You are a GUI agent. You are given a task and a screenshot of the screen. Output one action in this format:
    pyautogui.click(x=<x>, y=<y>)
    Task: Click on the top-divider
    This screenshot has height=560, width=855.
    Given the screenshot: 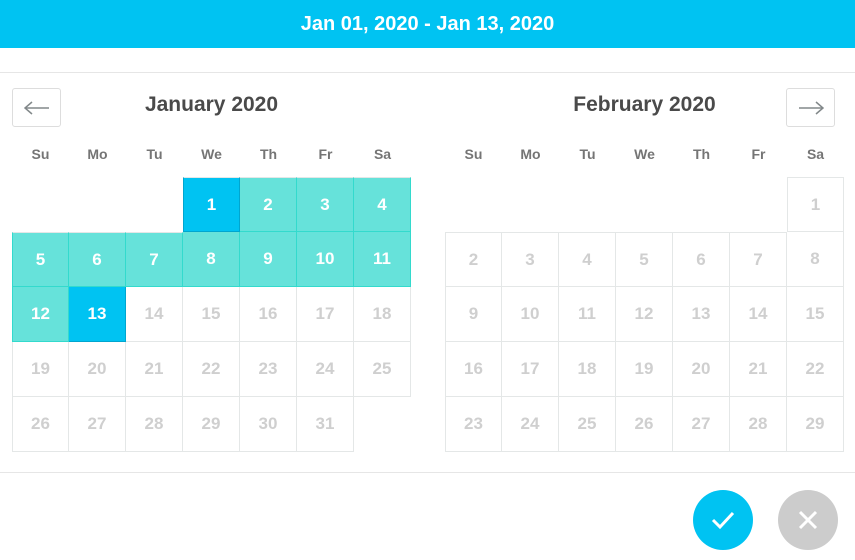 What is the action you would take?
    pyautogui.click(x=427, y=72)
    